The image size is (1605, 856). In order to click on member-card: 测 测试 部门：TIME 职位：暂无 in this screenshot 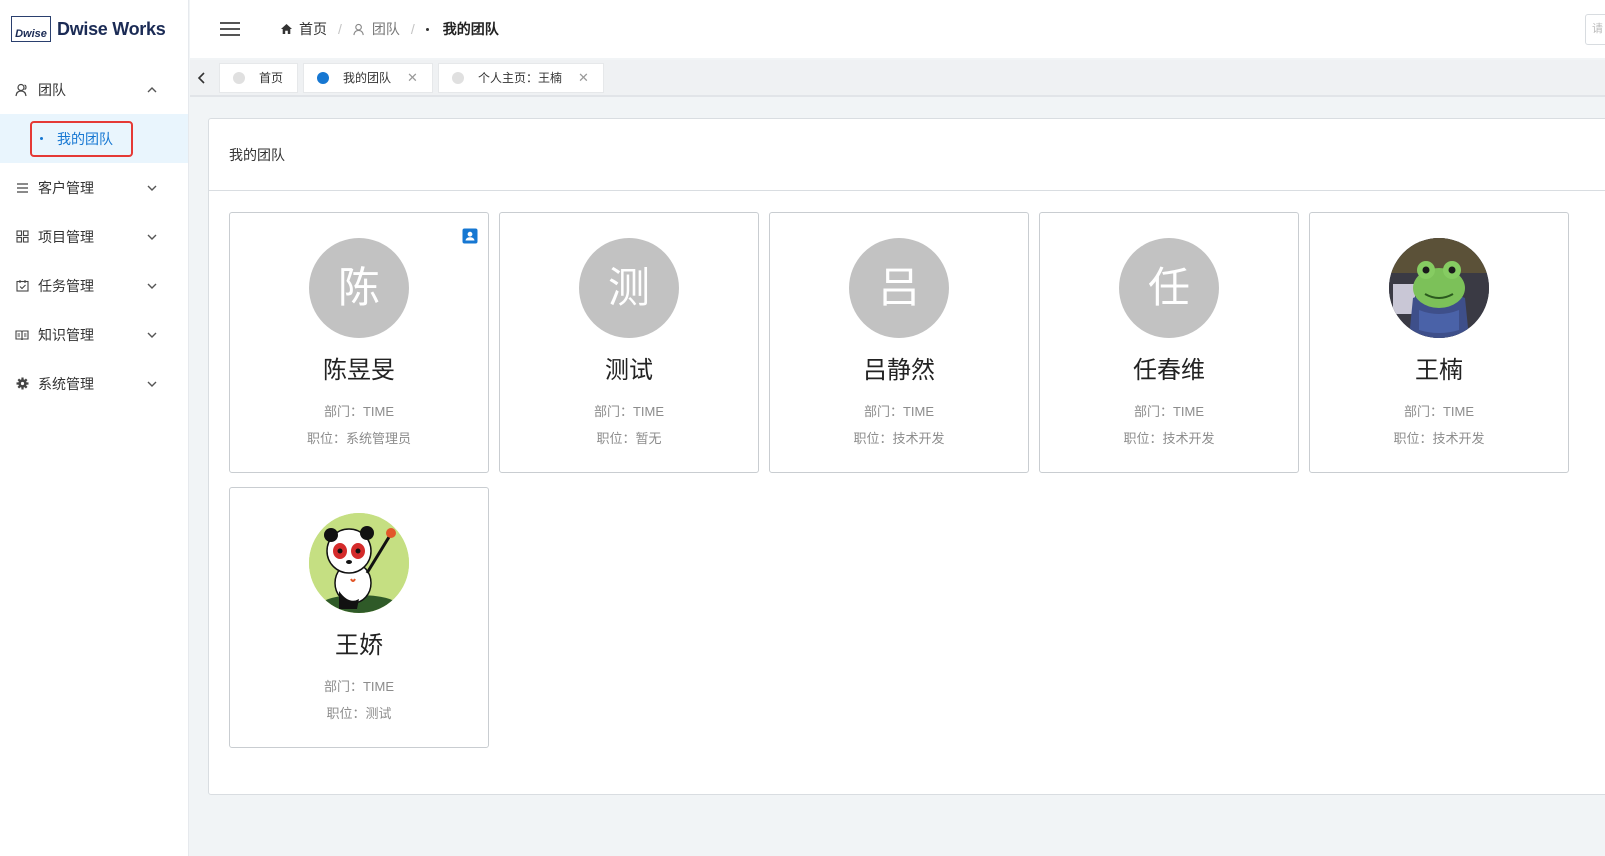, I will do `click(629, 342)`.